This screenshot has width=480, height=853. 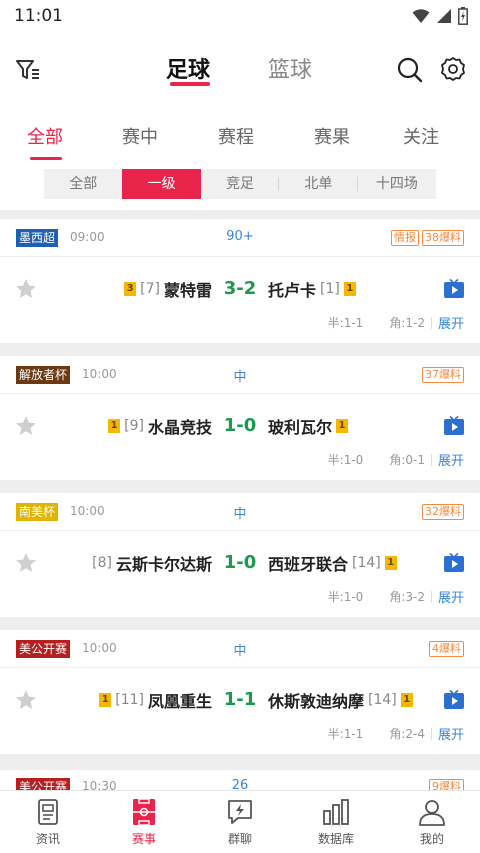 I want to click on signal-icon, so click(x=444, y=16).